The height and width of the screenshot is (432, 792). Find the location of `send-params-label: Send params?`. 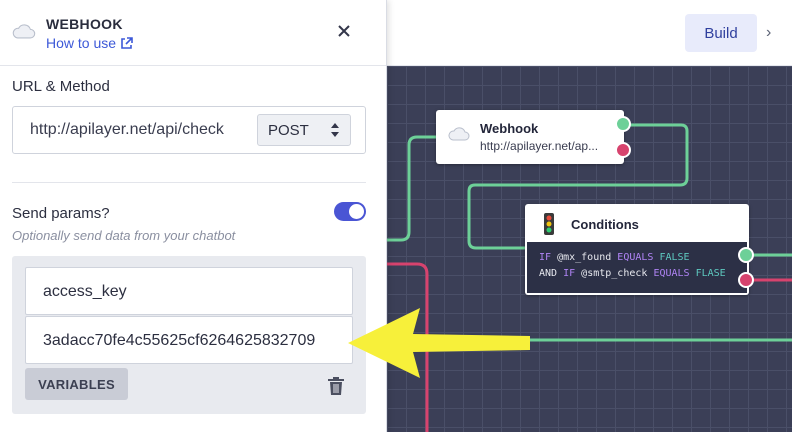

send-params-label: Send params? is located at coordinates (61, 213).